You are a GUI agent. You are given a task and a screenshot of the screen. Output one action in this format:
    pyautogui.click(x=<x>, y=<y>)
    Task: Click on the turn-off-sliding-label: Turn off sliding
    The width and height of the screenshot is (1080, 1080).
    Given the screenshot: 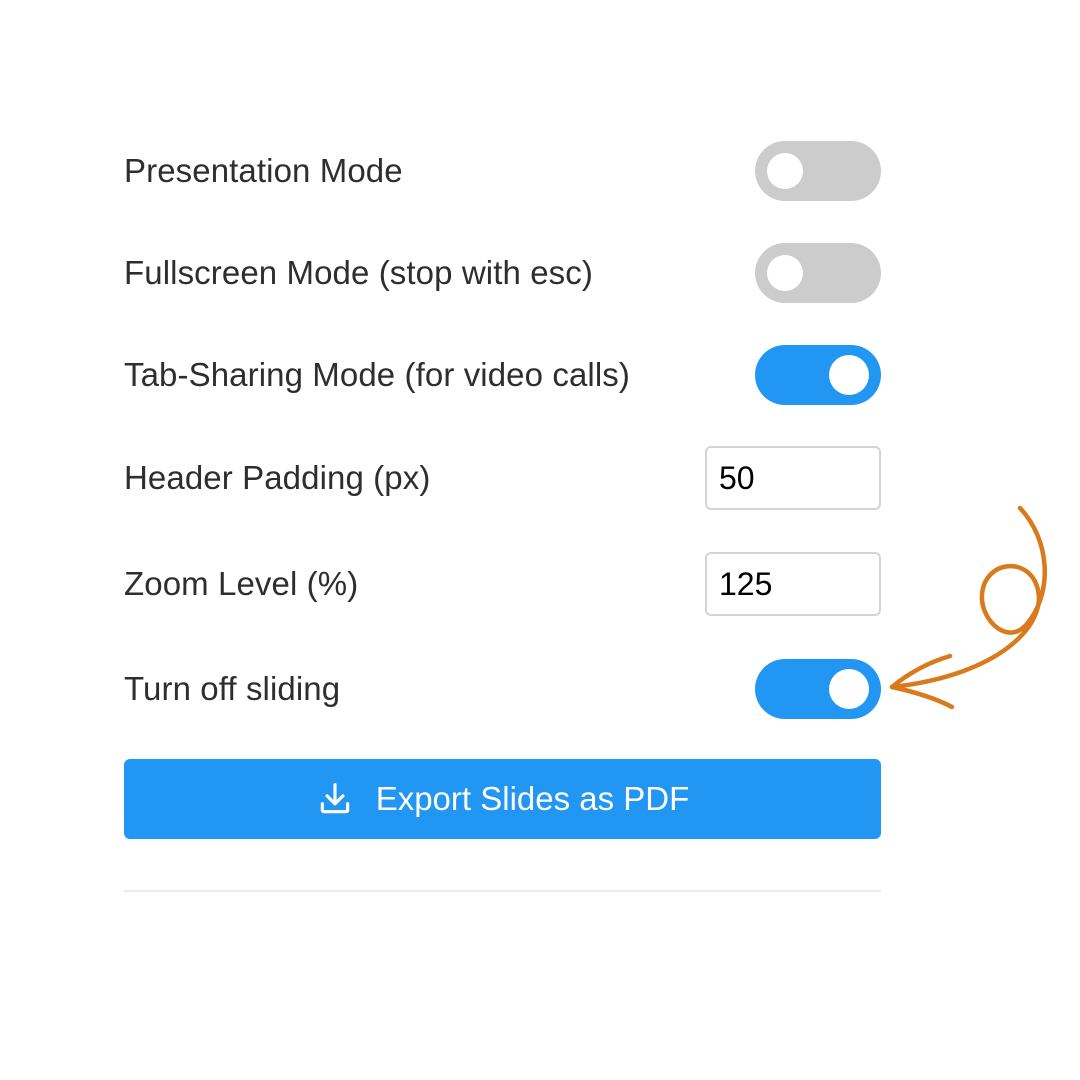 What is the action you would take?
    pyautogui.click(x=232, y=688)
    